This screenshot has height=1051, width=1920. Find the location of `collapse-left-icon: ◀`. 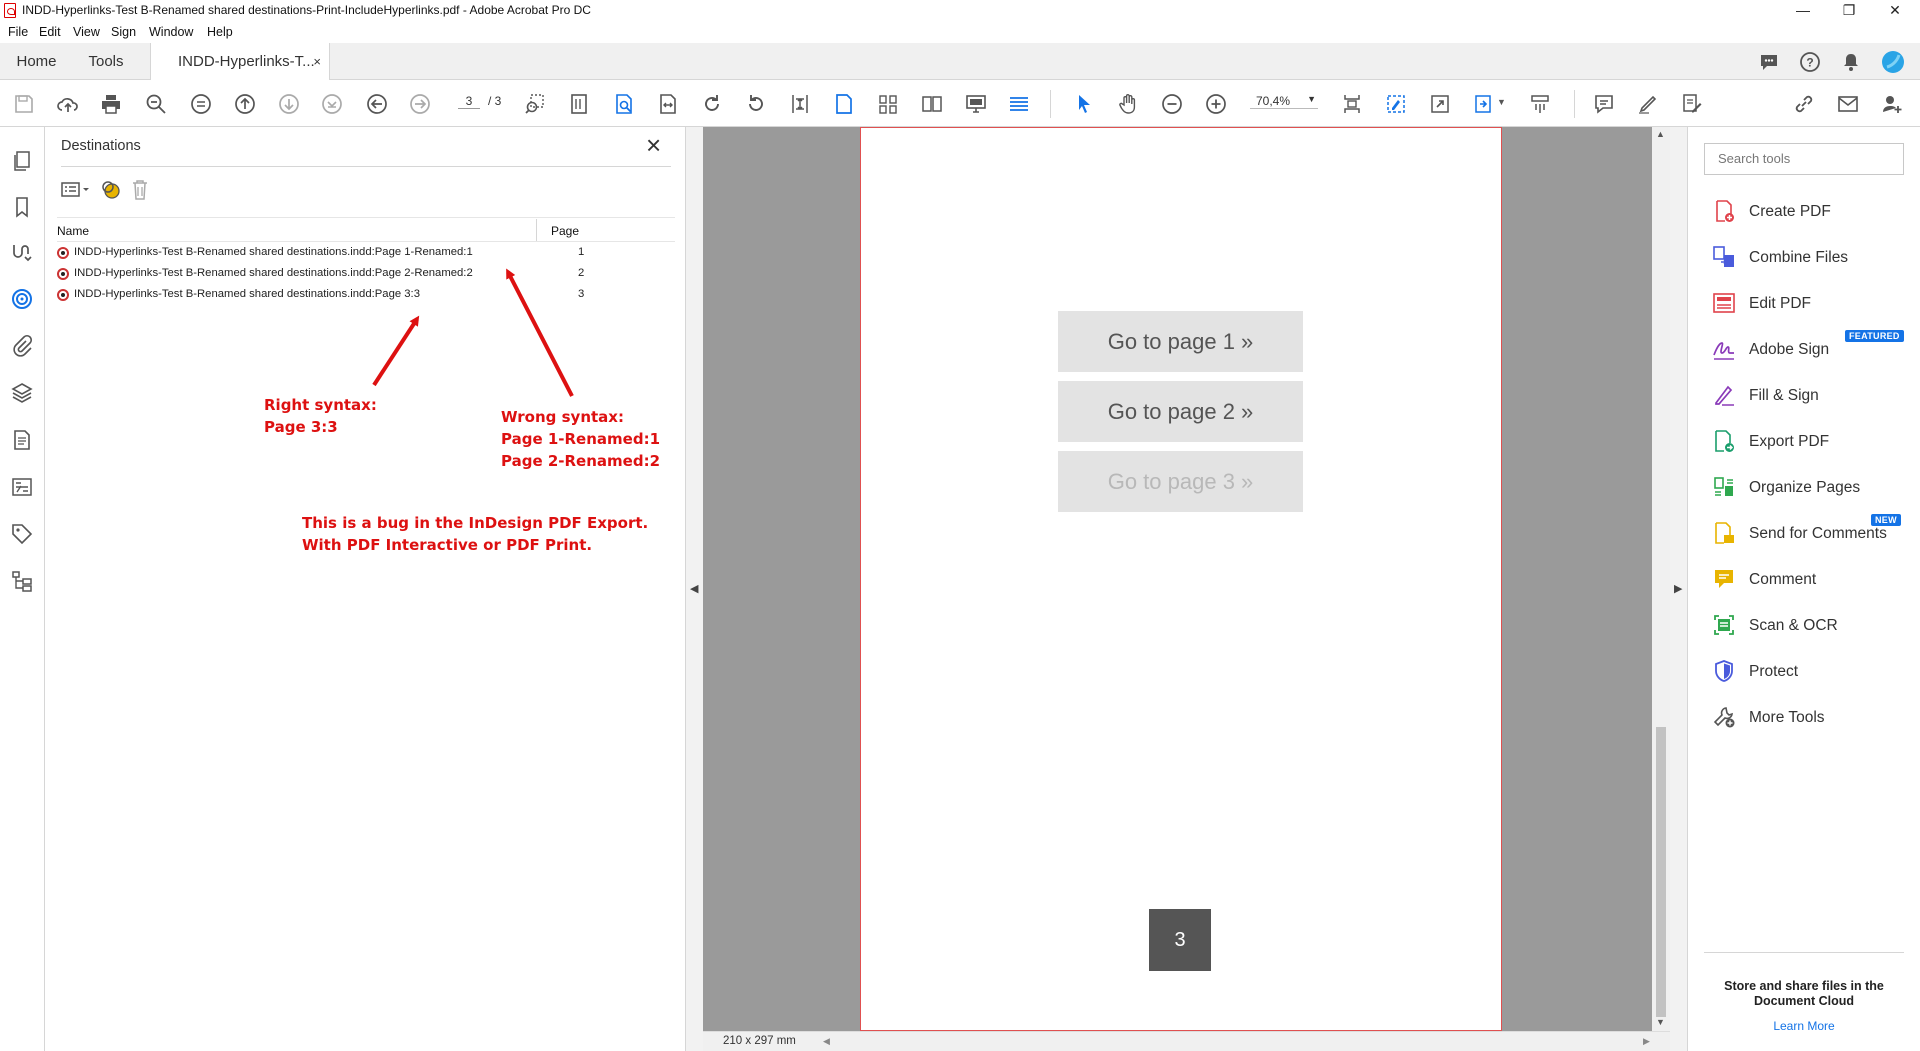

collapse-left-icon: ◀ is located at coordinates (694, 588).